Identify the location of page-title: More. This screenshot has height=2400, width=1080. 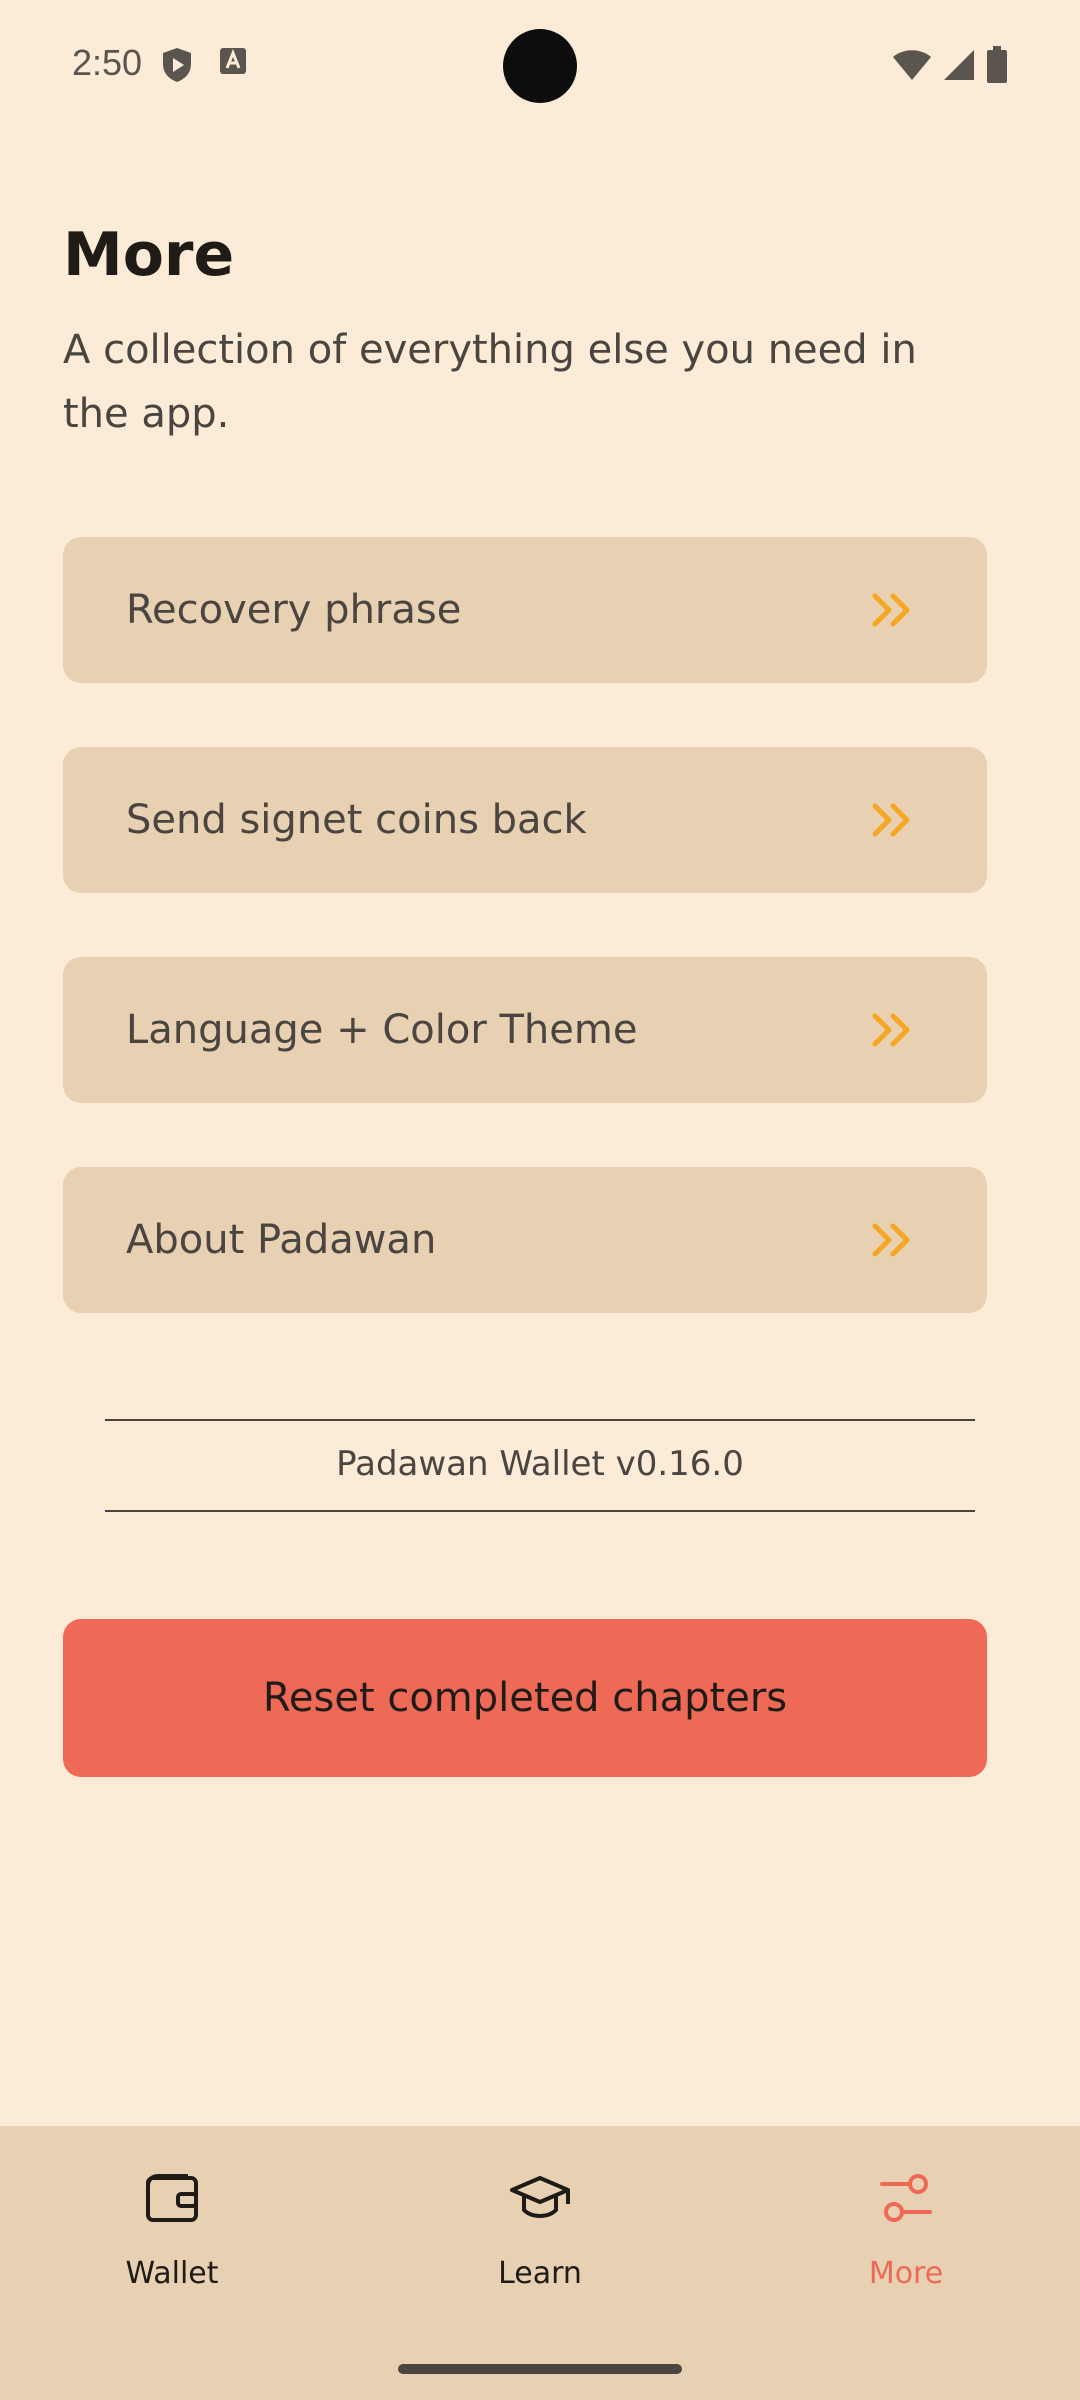
(149, 255).